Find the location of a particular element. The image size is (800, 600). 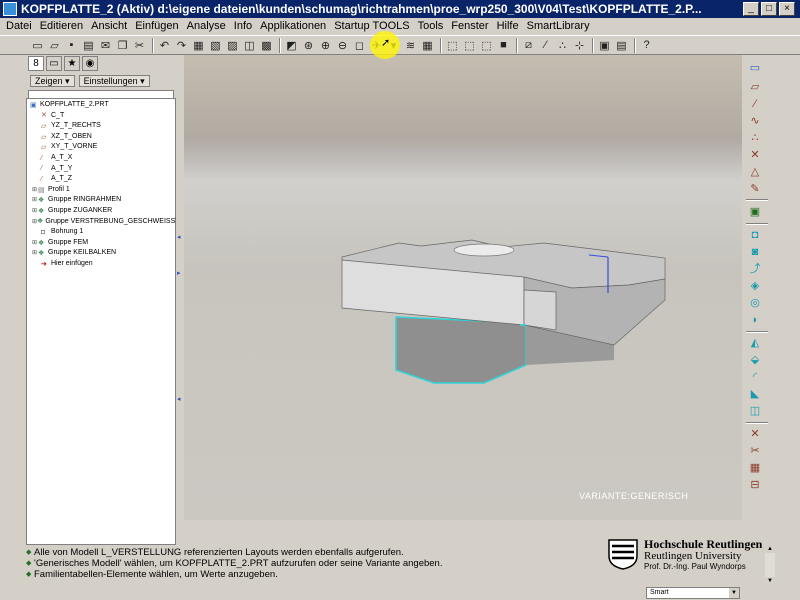

menu-startup-tools: Startup TOOLS is located at coordinates (371, 26).